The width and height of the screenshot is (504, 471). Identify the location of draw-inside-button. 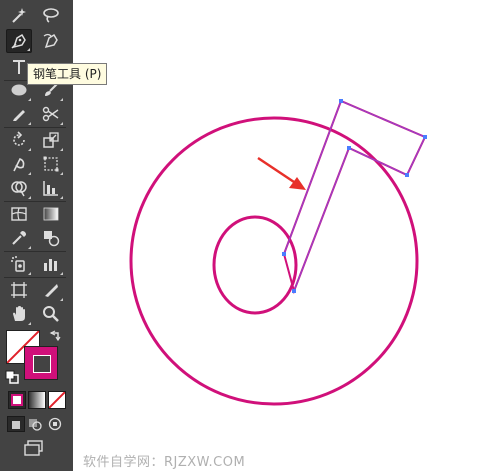
(55, 423).